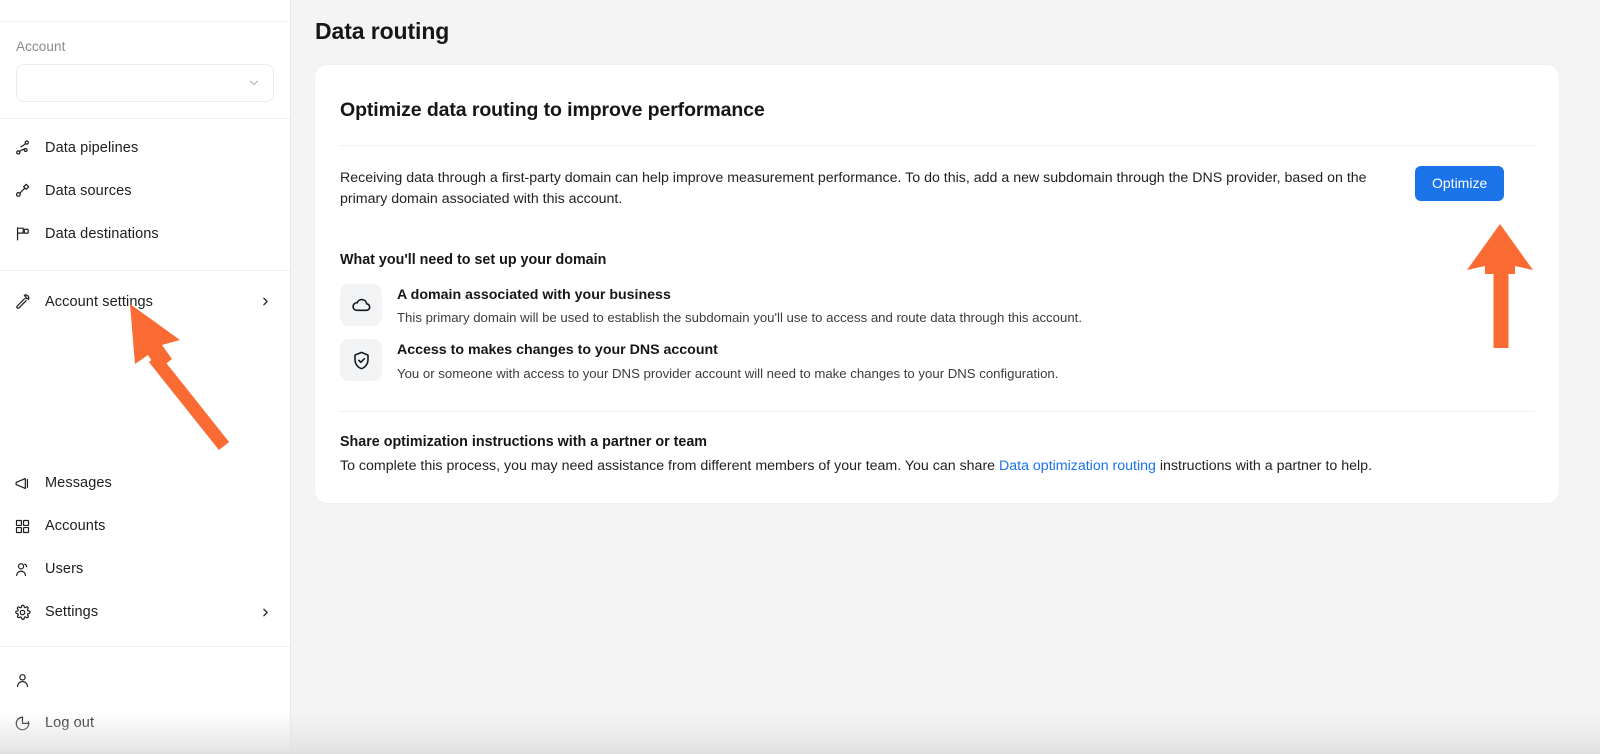 The height and width of the screenshot is (754, 1600). I want to click on chevron-down-icon, so click(254, 83).